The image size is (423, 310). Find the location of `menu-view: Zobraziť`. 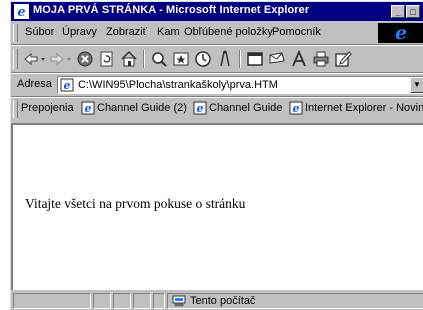

menu-view: Zobraziť is located at coordinates (126, 32).